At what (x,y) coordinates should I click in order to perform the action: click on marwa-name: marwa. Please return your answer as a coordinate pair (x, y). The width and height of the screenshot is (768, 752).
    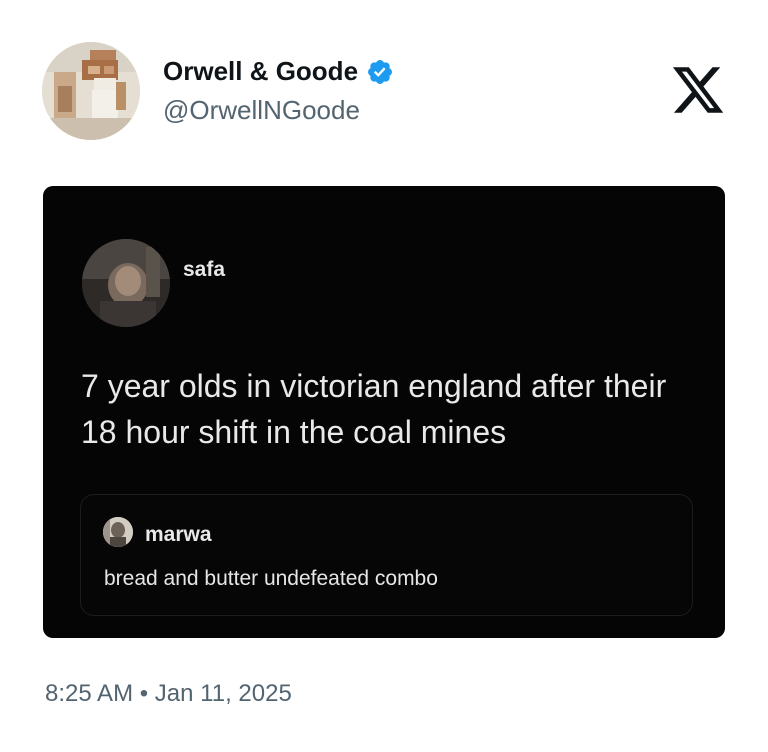
    Looking at the image, I should click on (178, 534).